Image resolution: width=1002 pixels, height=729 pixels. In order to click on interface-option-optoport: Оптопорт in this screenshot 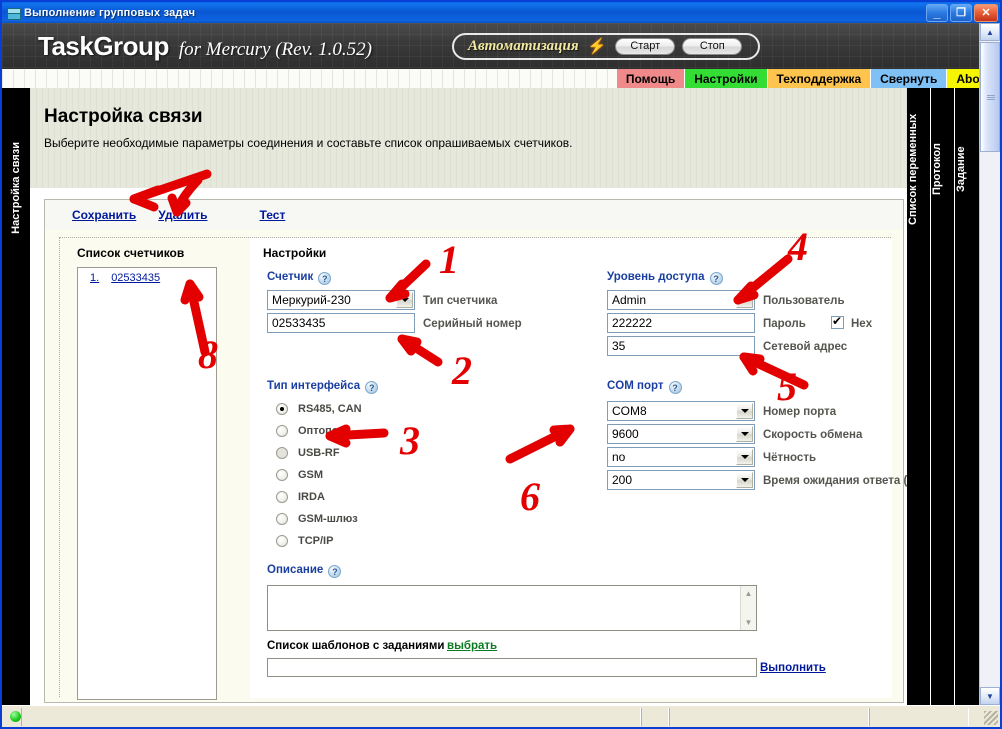, I will do `click(313, 431)`.